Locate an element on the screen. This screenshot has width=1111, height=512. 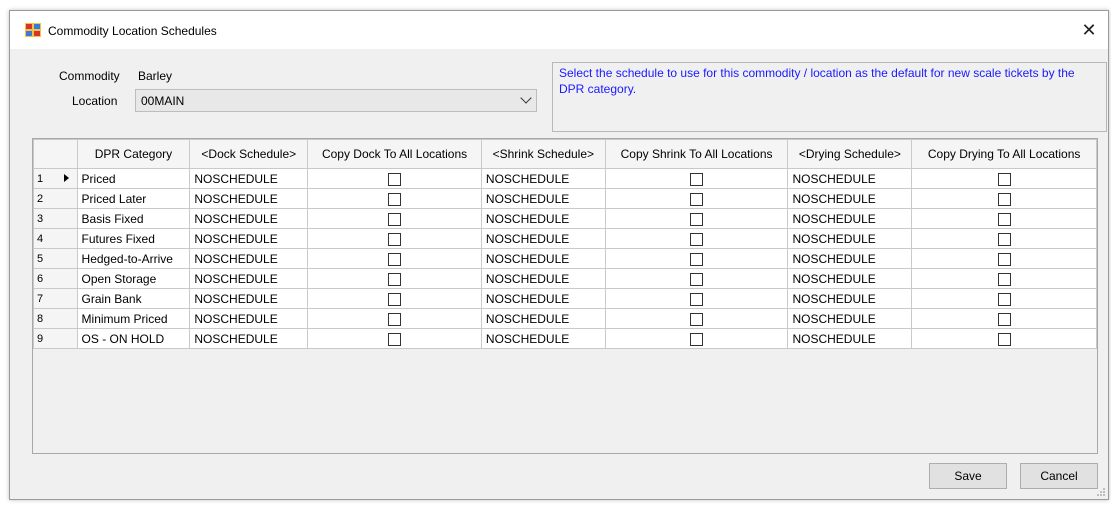
header-dock-schedule: <Dock Schedule> is located at coordinates (249, 154).